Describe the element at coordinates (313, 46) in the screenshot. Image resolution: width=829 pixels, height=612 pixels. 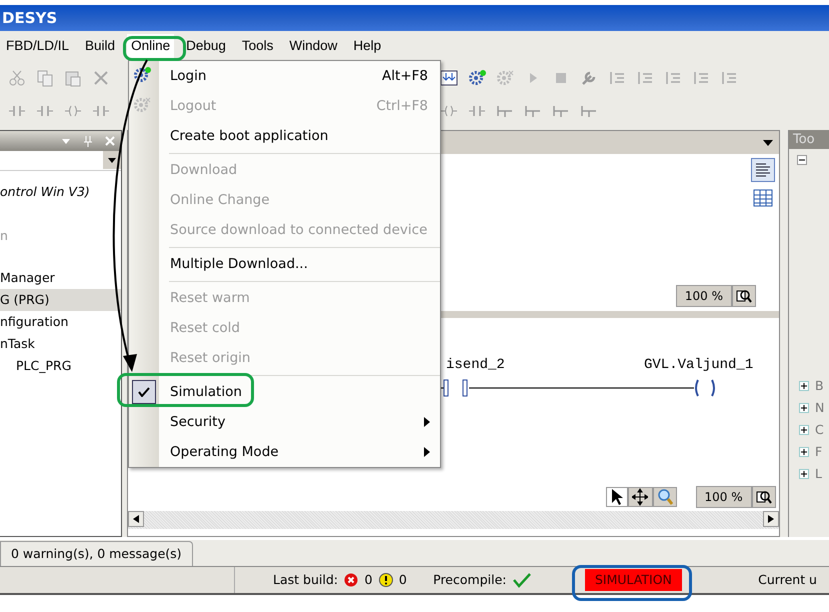
I see `menu-item: Window` at that location.